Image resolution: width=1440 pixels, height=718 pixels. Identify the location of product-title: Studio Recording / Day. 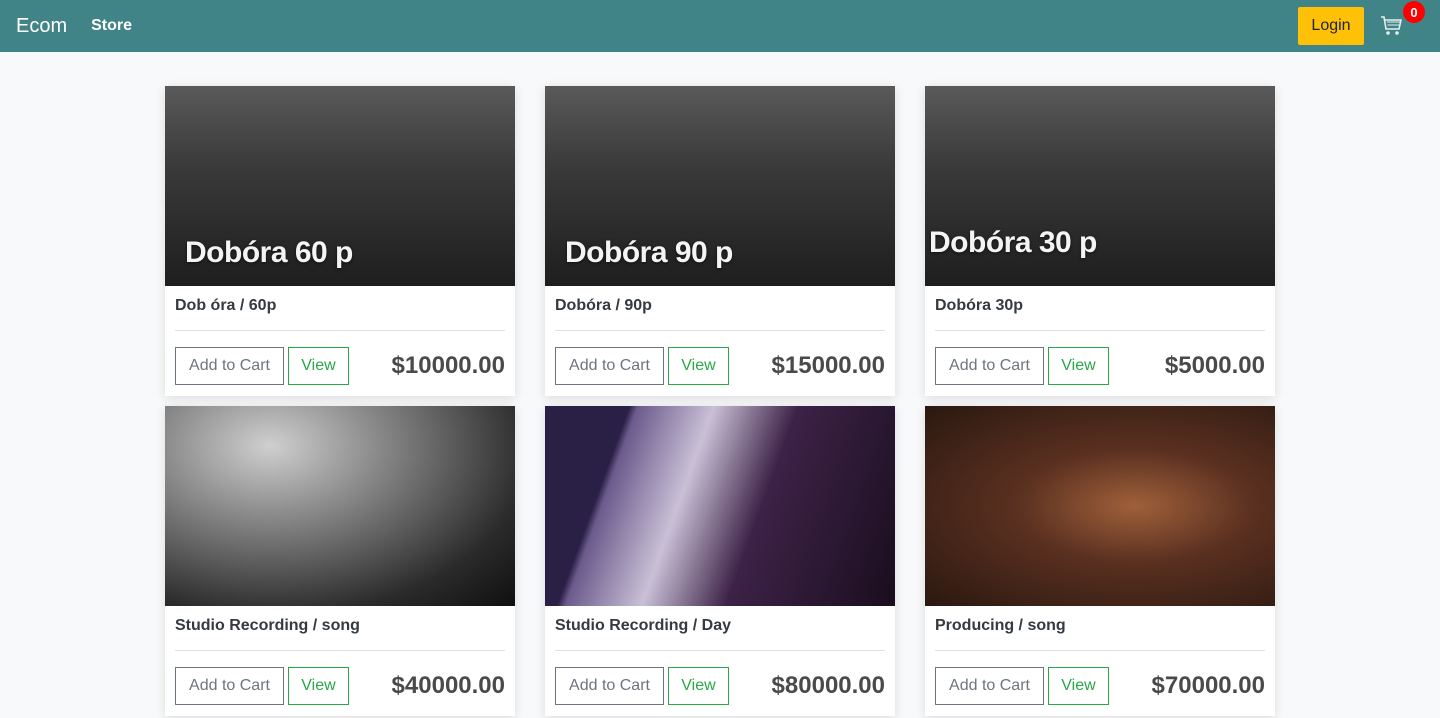
(643, 625).